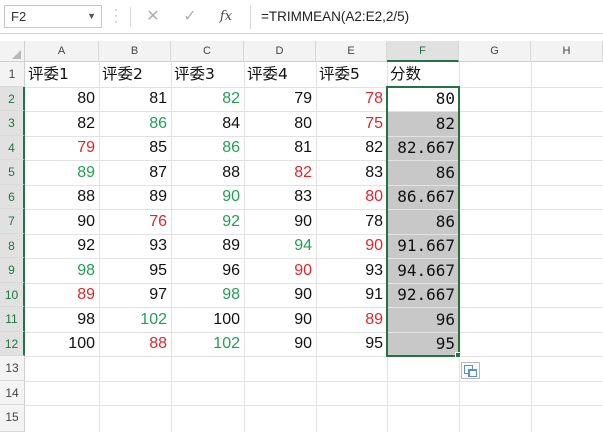  What do you see at coordinates (62, 99) in the screenshot?
I see `cell-a2: 80` at bounding box center [62, 99].